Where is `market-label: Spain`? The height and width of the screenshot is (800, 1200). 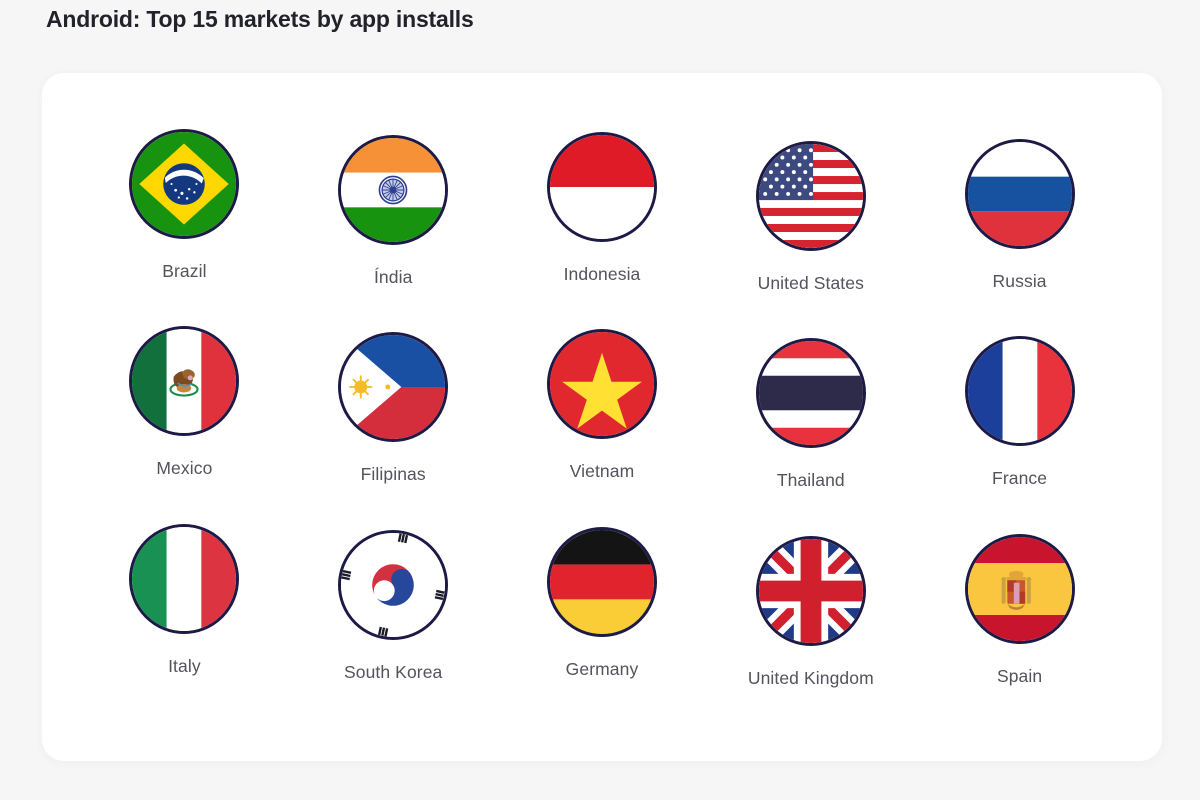 market-label: Spain is located at coordinates (1019, 675).